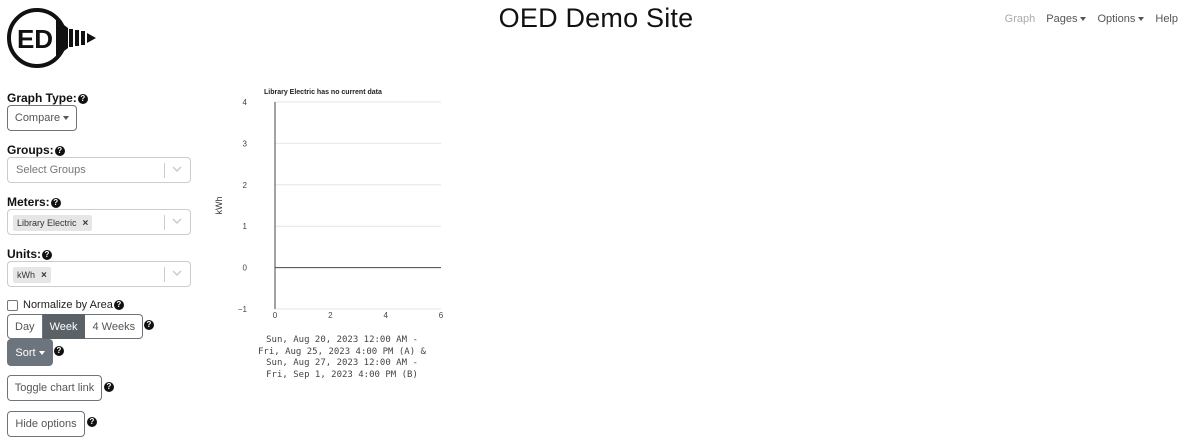 Image resolution: width=1192 pixels, height=447 pixels. What do you see at coordinates (243, 309) in the screenshot?
I see `y-tick-label: −1` at bounding box center [243, 309].